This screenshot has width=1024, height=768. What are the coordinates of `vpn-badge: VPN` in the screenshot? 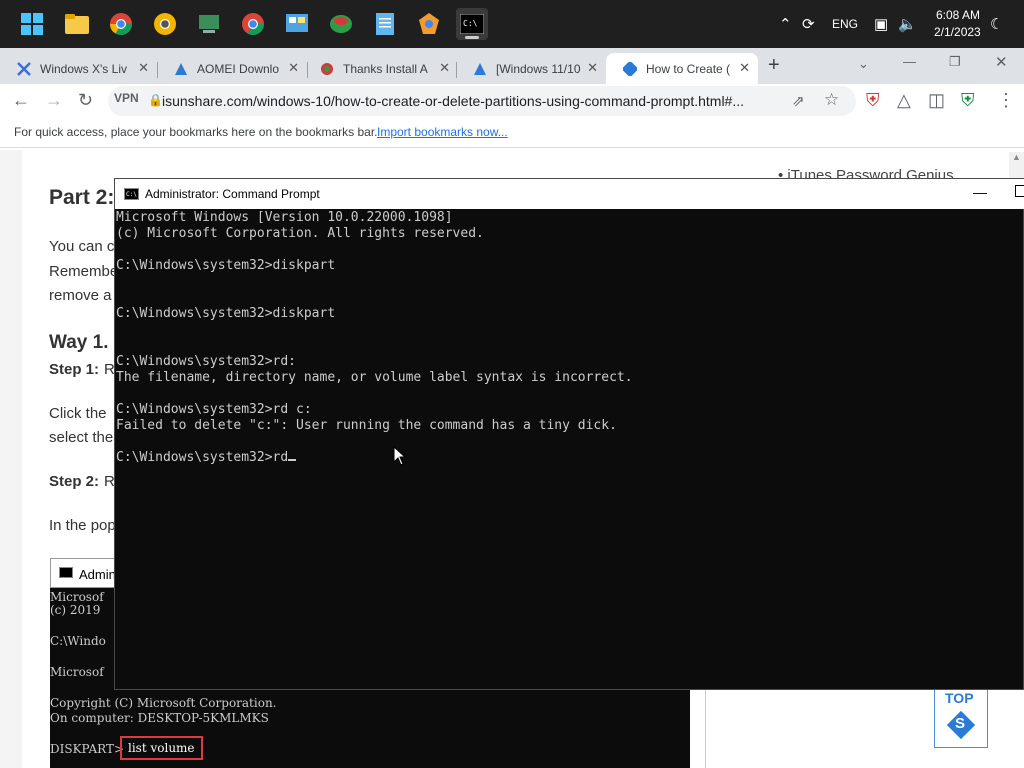 It's located at (126, 98).